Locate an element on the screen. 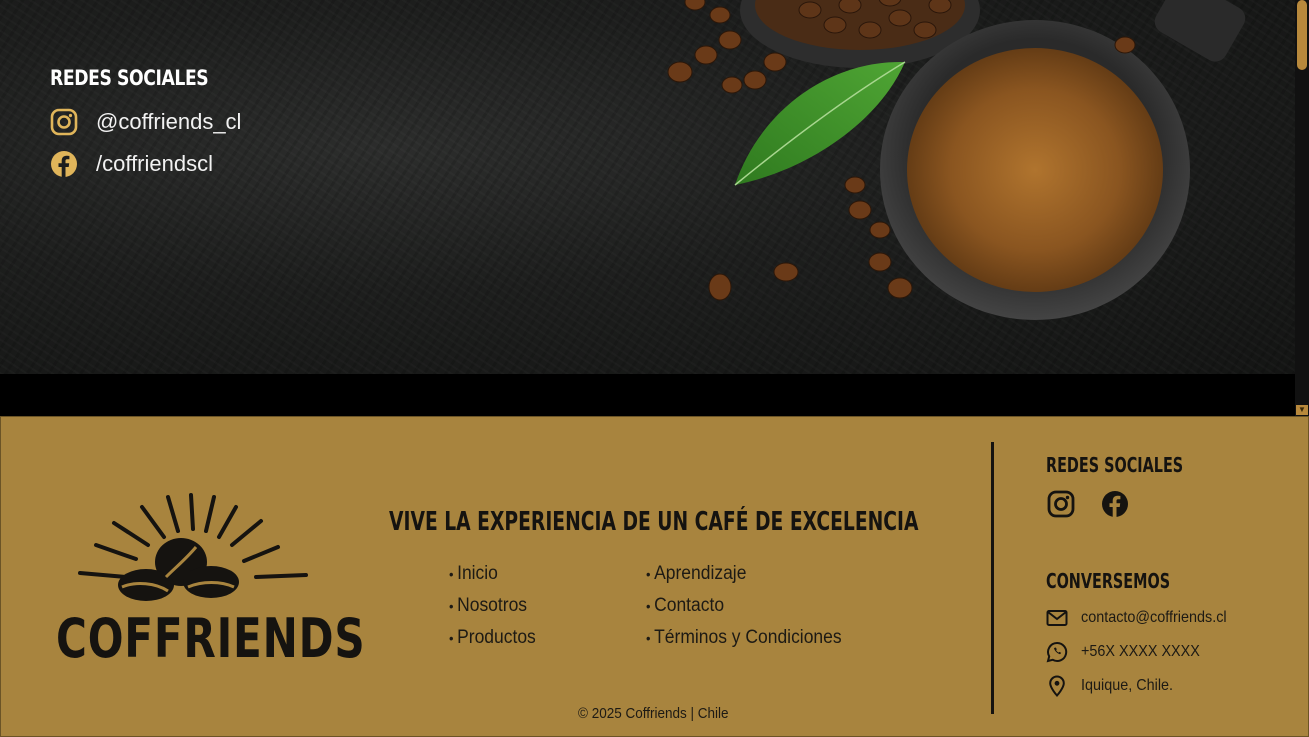 Image resolution: width=1309 pixels, height=737 pixels. contact-email-text: contacto@coffriends.cl is located at coordinates (1154, 617).